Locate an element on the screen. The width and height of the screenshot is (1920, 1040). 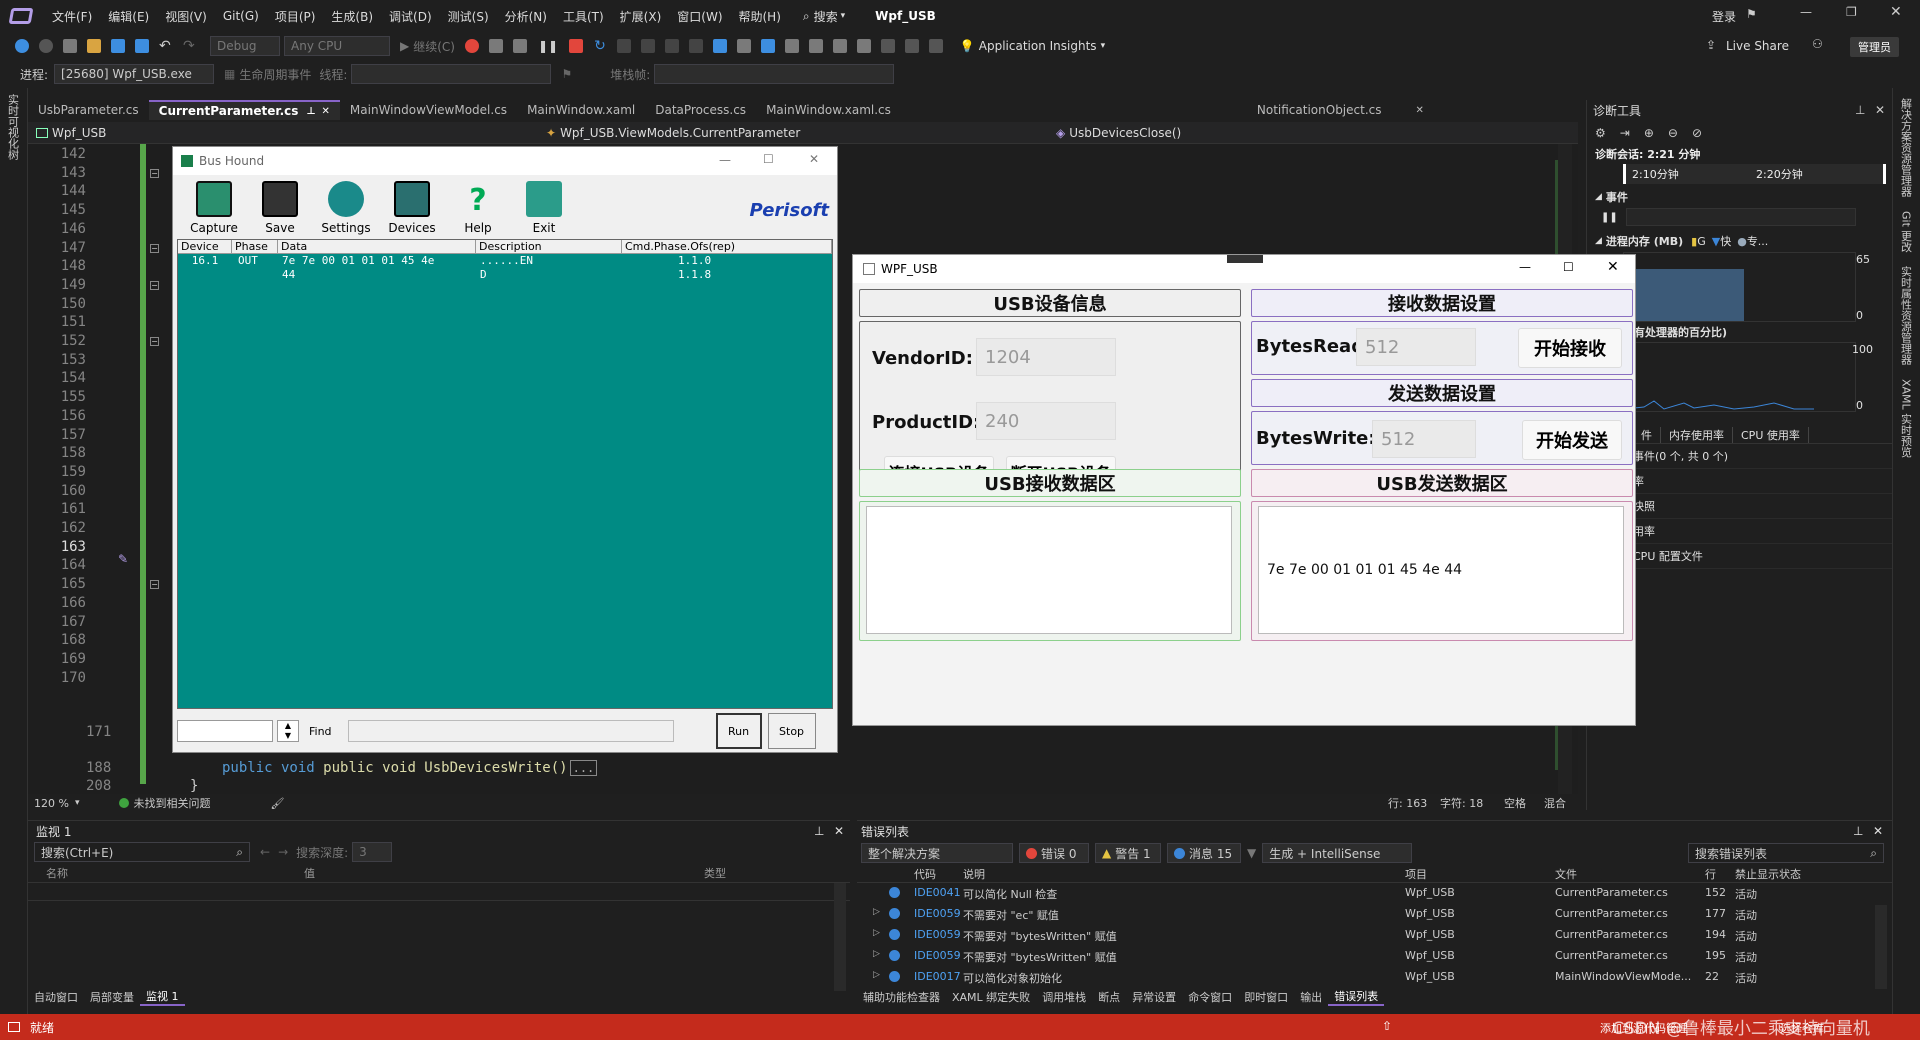
editor-tab: MainWindow.xaml is located at coordinates (581, 110).